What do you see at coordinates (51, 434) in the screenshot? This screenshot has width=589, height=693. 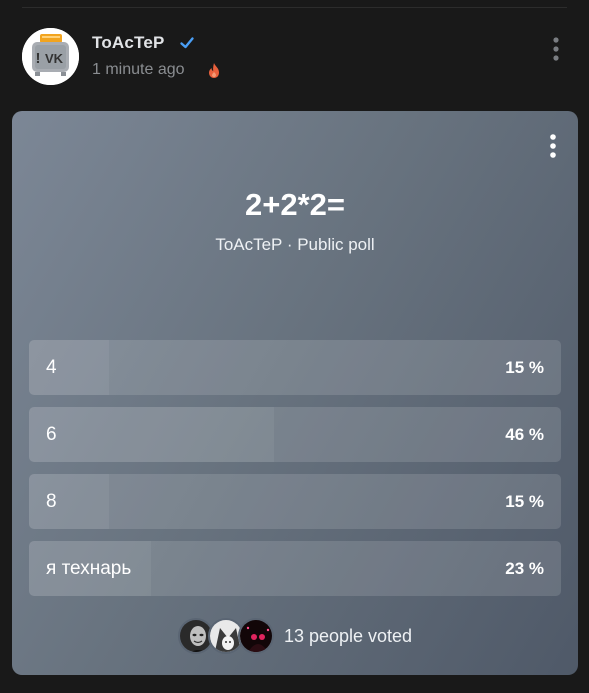 I see `option-label: 6` at bounding box center [51, 434].